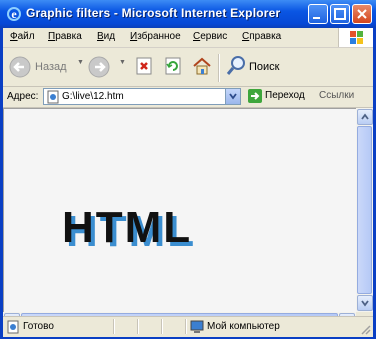 The width and height of the screenshot is (376, 339). Describe the element at coordinates (255, 67) in the screenshot. I see `search-button: Поиск` at that location.